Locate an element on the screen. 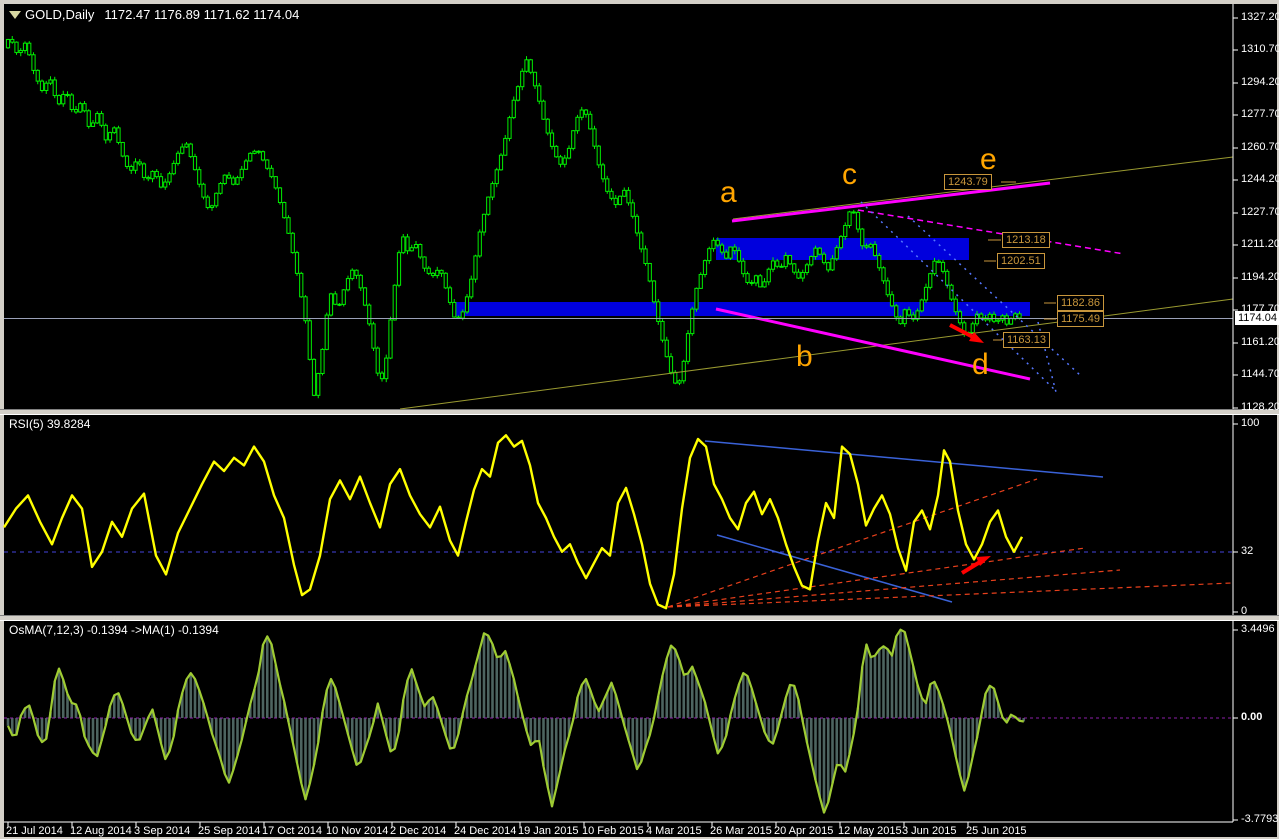 Image resolution: width=1279 pixels, height=839 pixels. wave-letter-a: a is located at coordinates (728, 193).